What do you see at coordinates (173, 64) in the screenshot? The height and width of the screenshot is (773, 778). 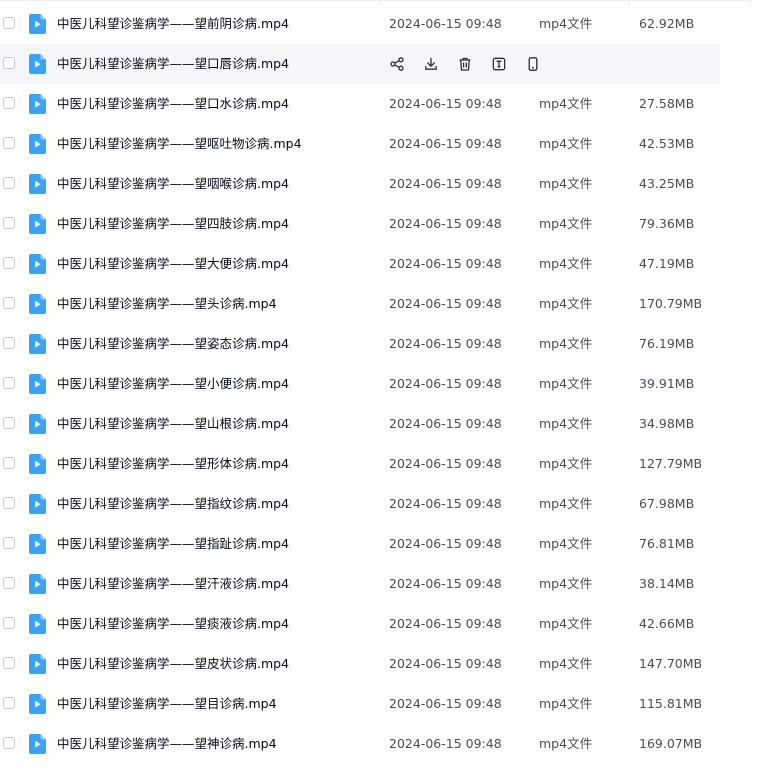 I see `file-name: 中医儿科望诊鉴病学——望口唇诊病.mp4` at bounding box center [173, 64].